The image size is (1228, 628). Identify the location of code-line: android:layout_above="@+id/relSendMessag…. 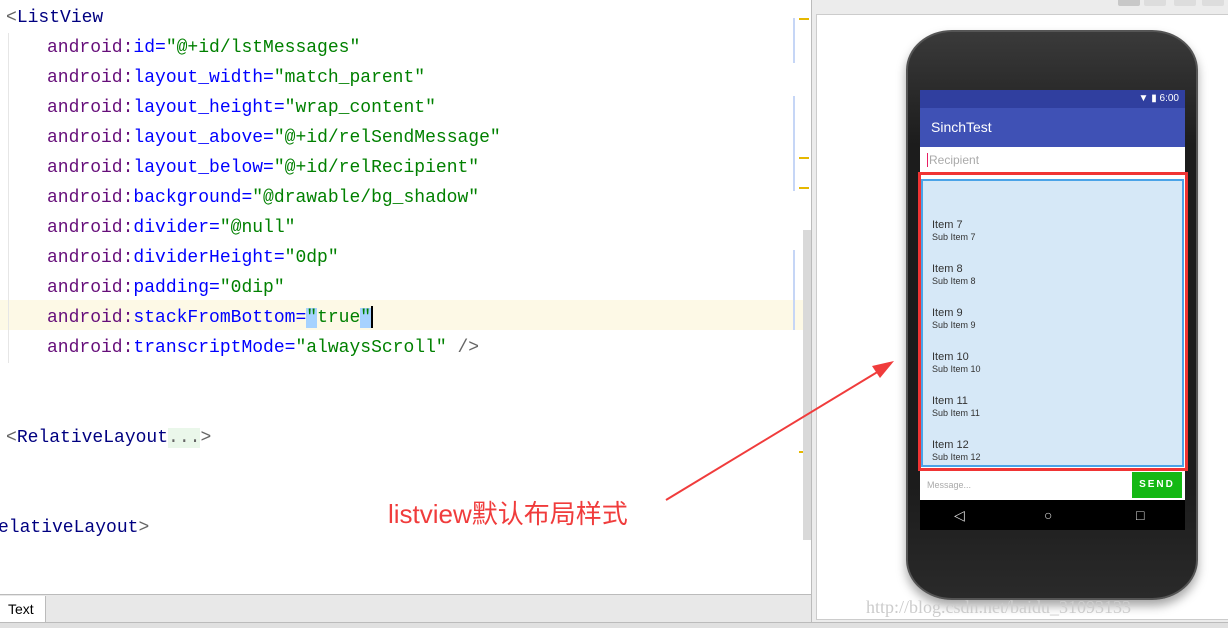
(274, 138).